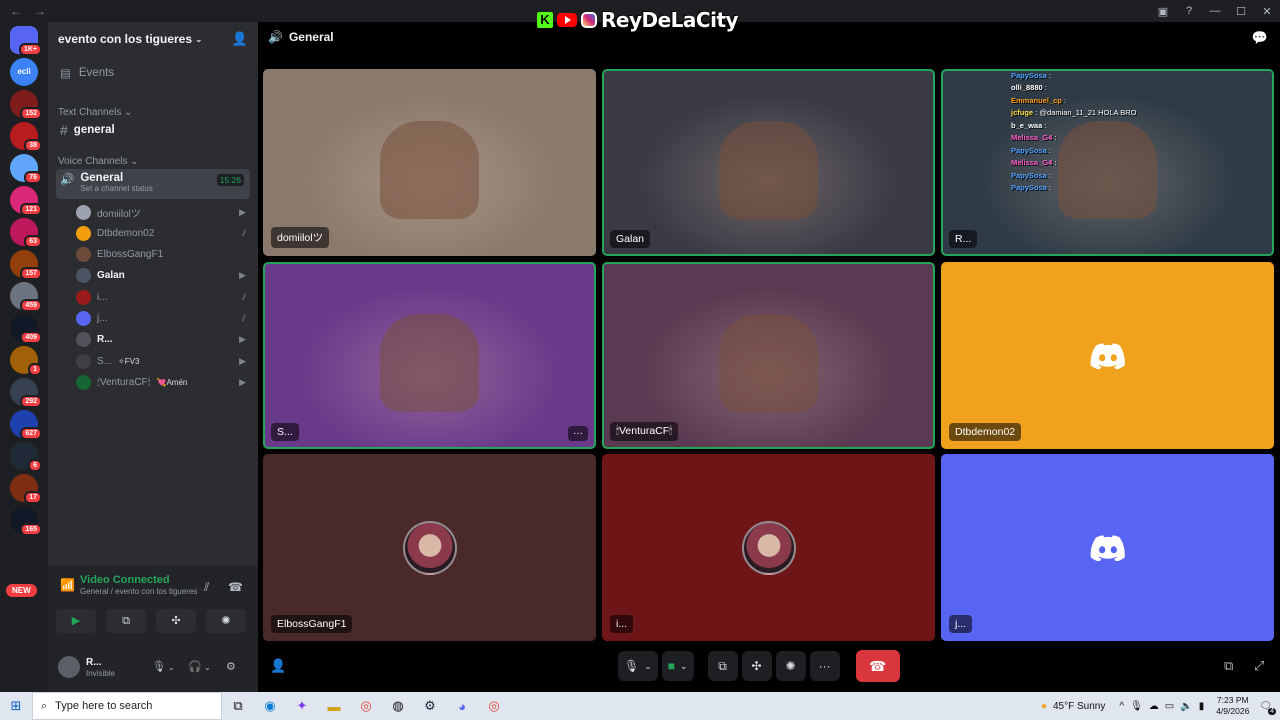 The width and height of the screenshot is (1280, 720). What do you see at coordinates (95, 112) in the screenshot?
I see `text-channels-category: Text Channels ⌄` at bounding box center [95, 112].